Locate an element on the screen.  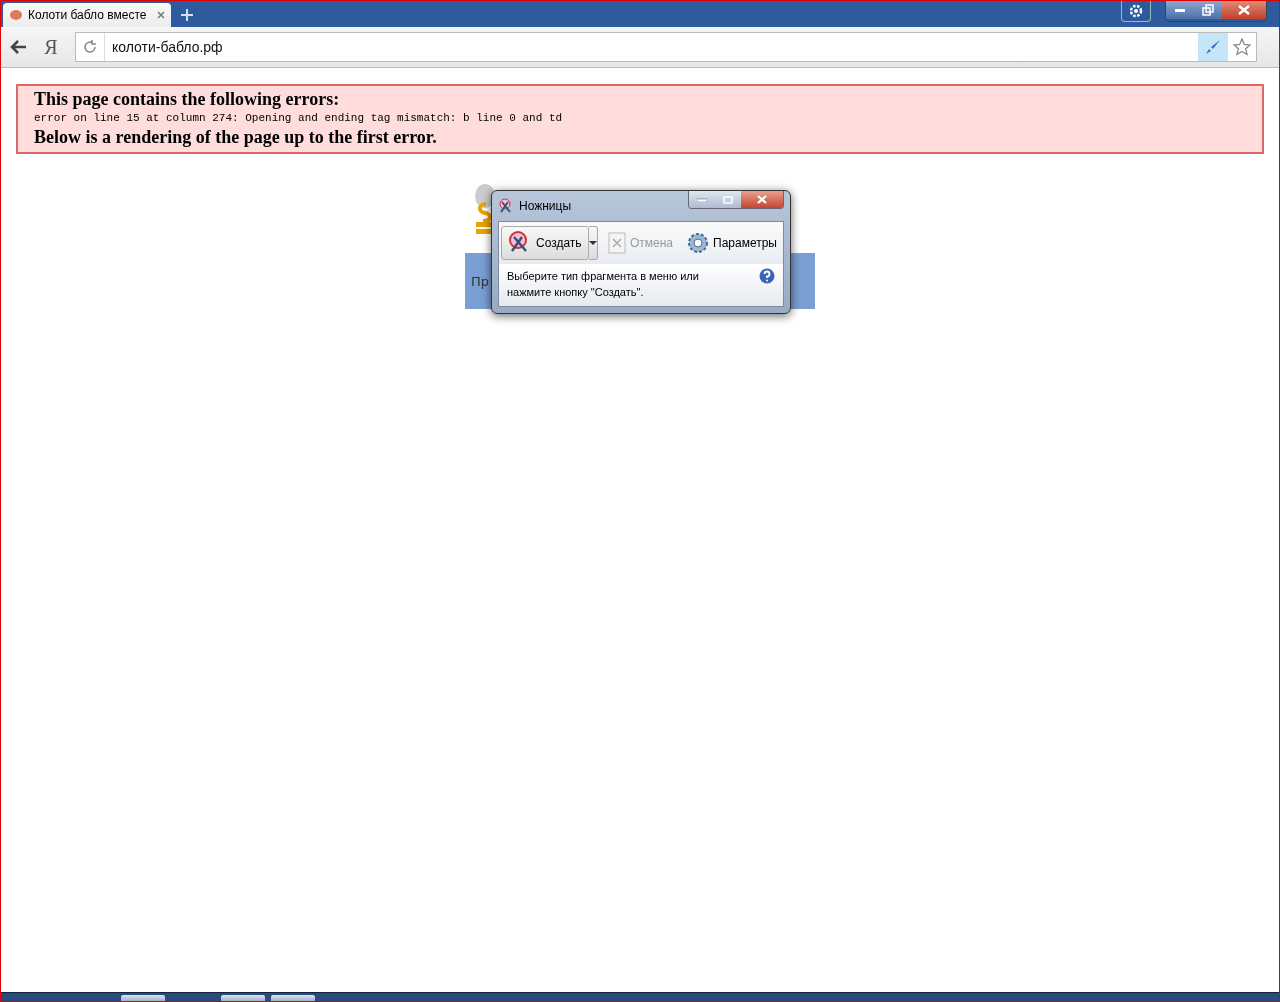
plus-icon is located at coordinates (187, 15).